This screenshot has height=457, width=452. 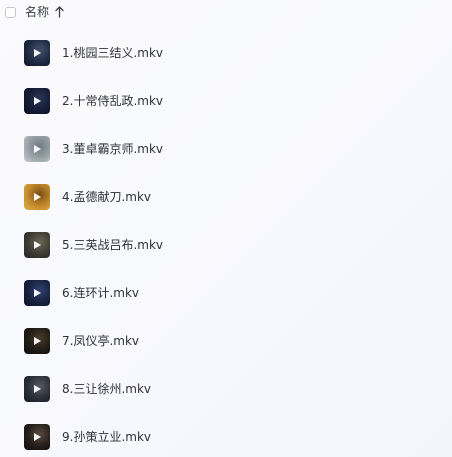 What do you see at coordinates (226, 389) in the screenshot?
I see `file-row: 8.三让徐州.mkv` at bounding box center [226, 389].